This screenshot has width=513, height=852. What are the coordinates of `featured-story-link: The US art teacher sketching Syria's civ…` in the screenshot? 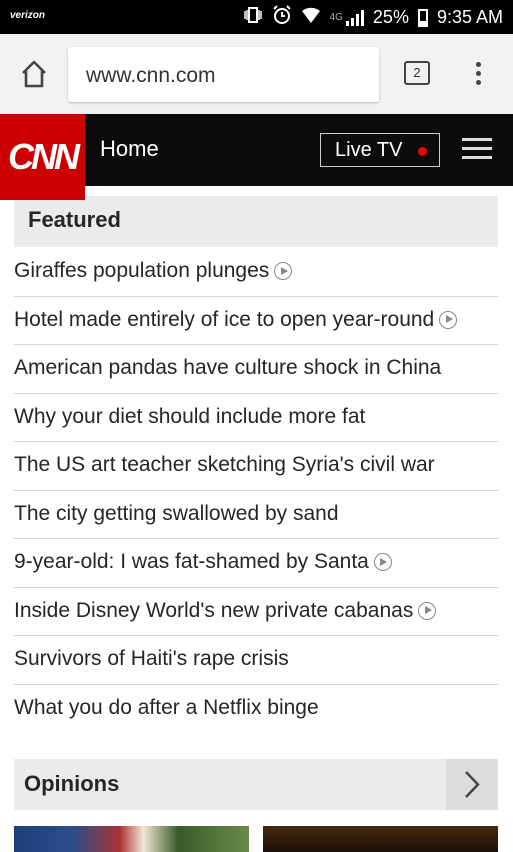 It's located at (256, 466).